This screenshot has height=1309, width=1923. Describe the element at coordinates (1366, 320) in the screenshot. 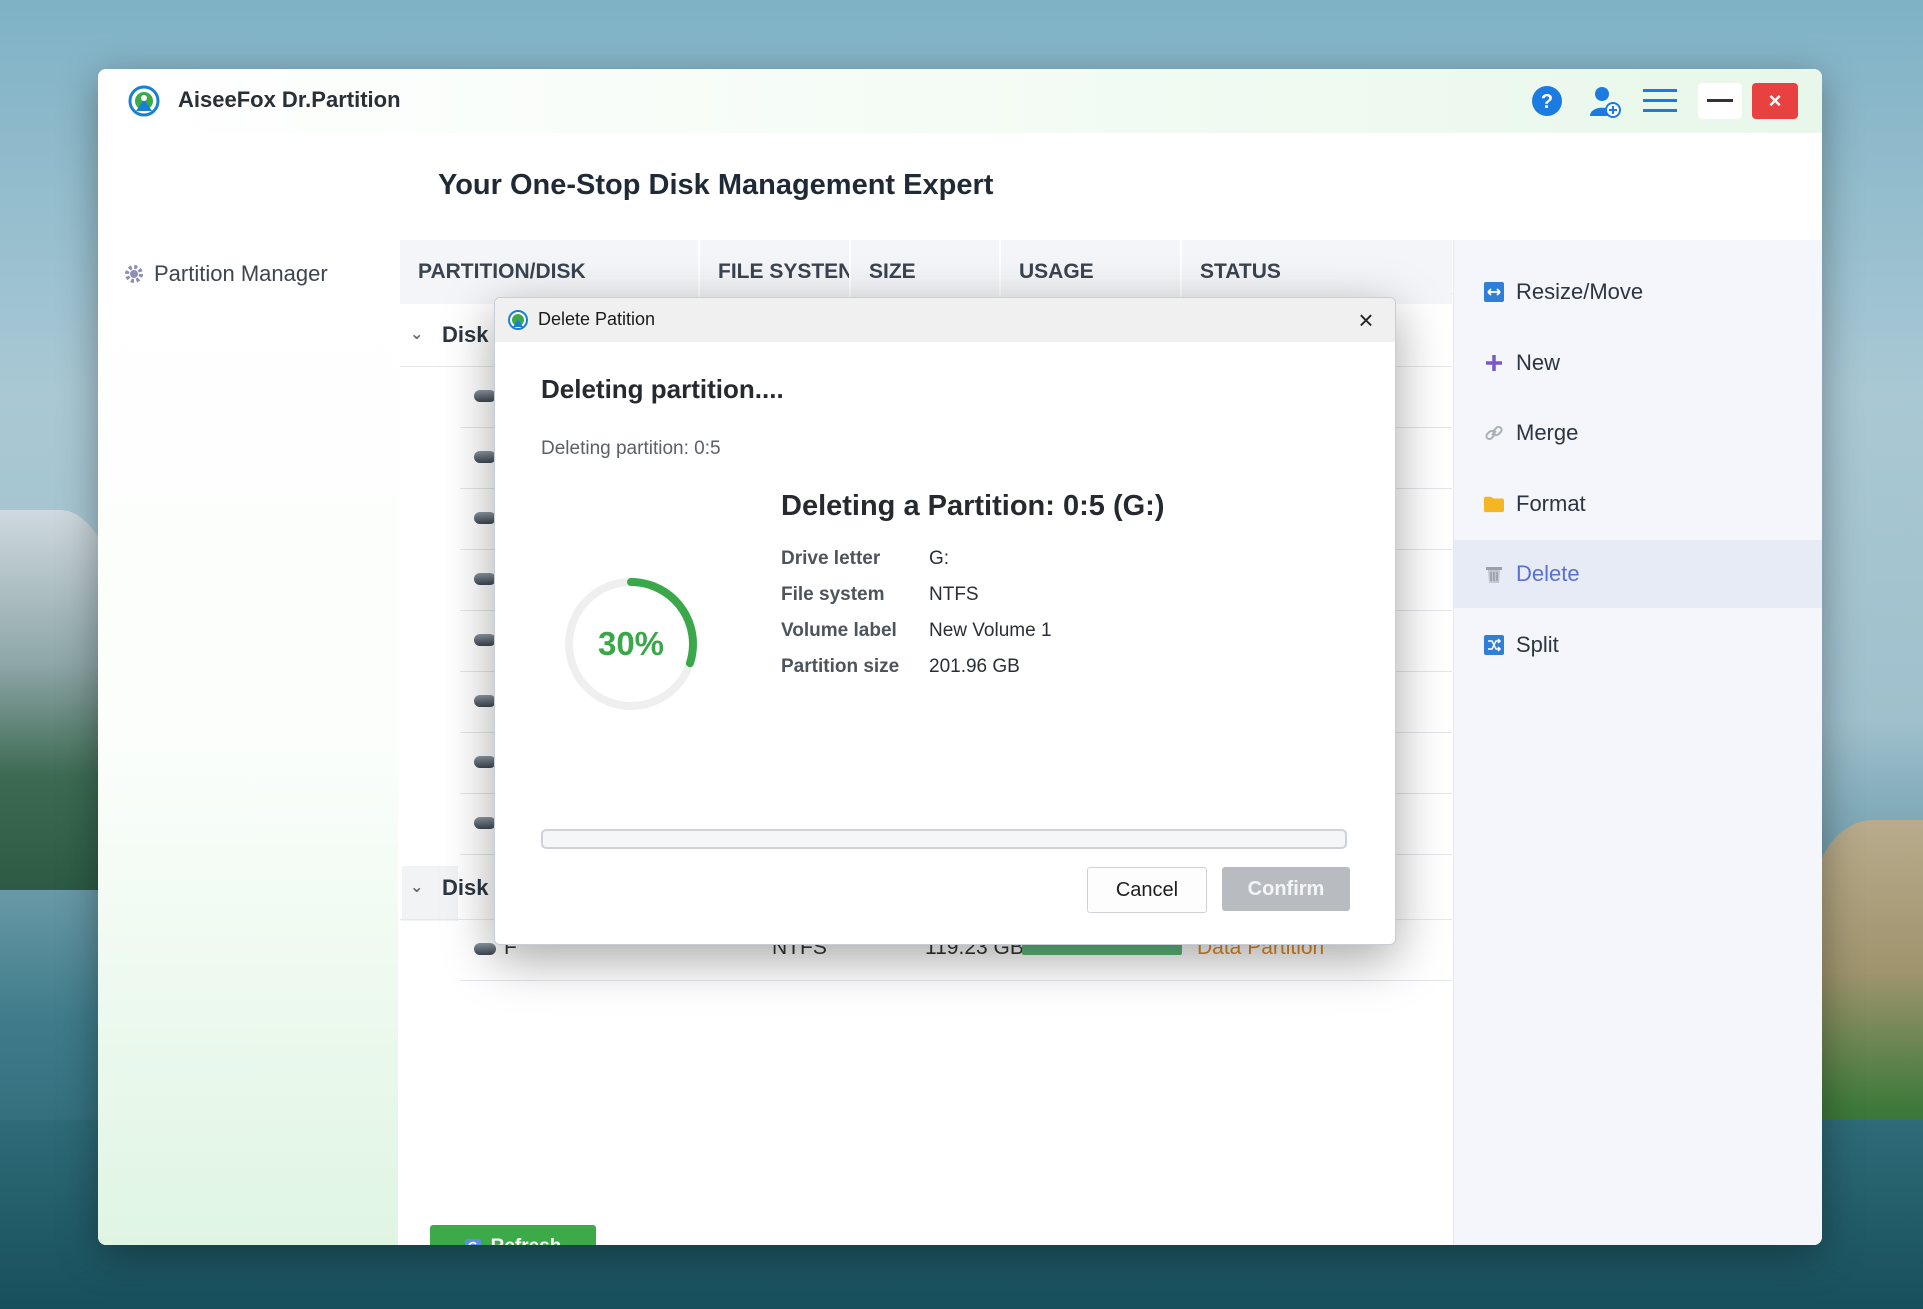

I see `dialog-close-button: ×` at that location.